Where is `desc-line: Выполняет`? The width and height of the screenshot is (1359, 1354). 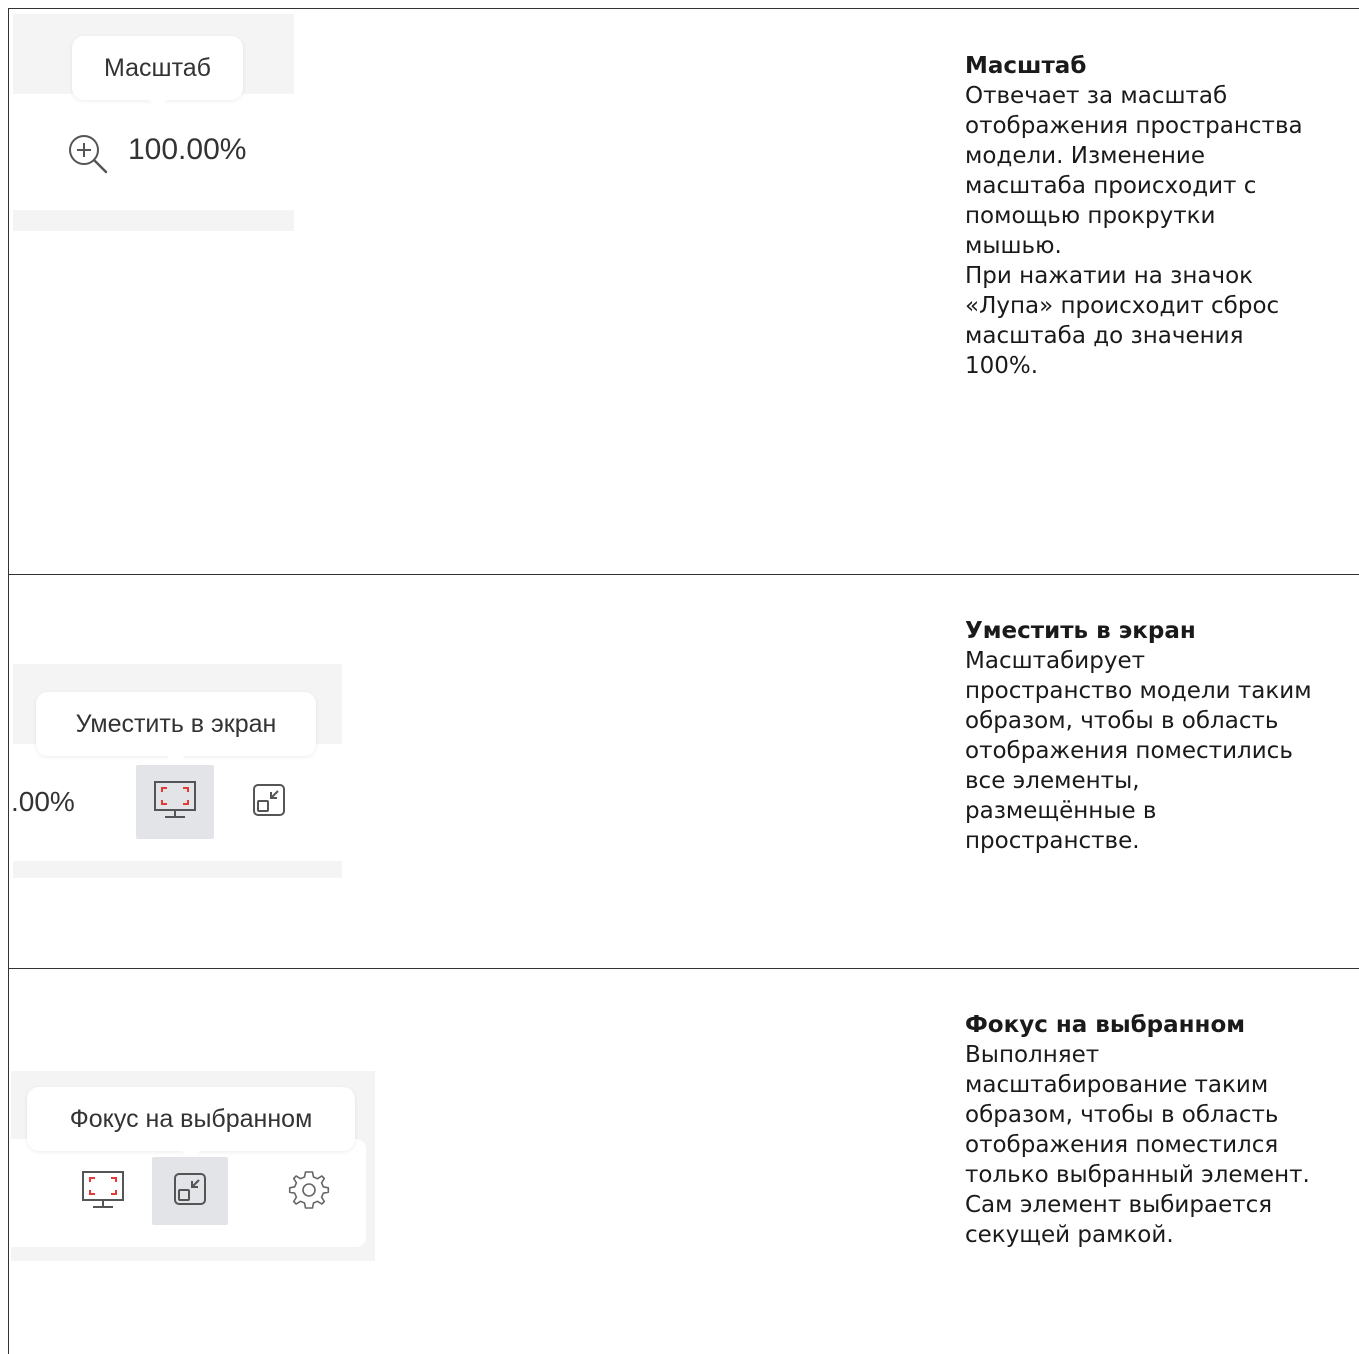
desc-line: Выполняет is located at coordinates (1032, 1055).